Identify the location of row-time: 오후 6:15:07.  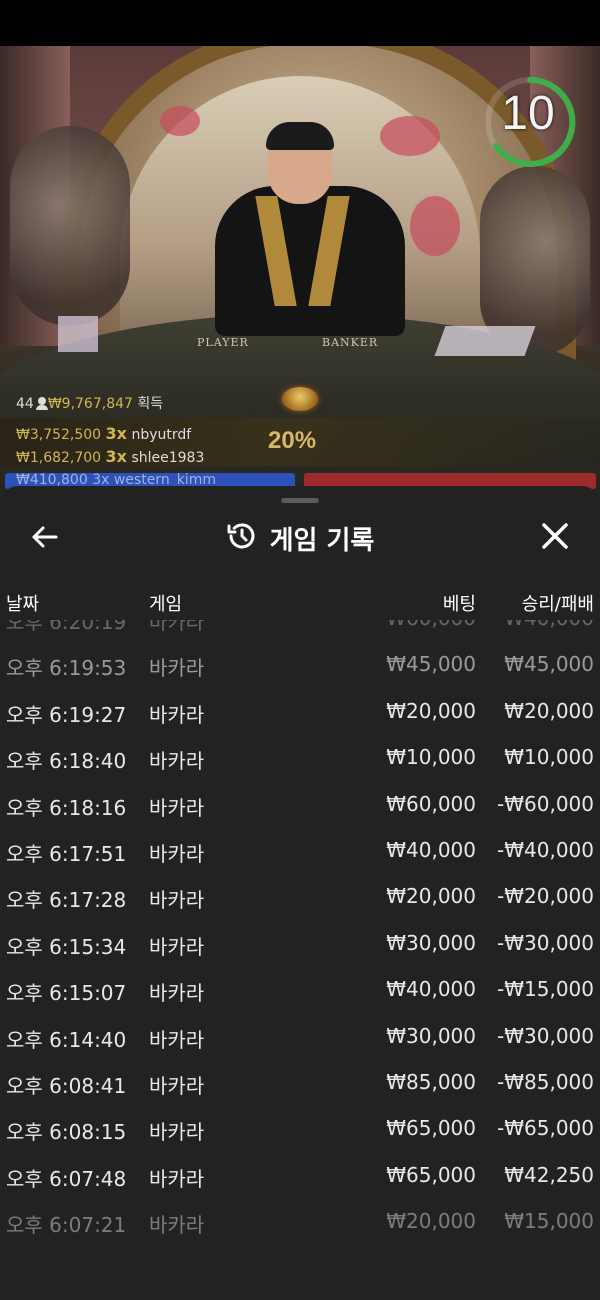
(66, 993).